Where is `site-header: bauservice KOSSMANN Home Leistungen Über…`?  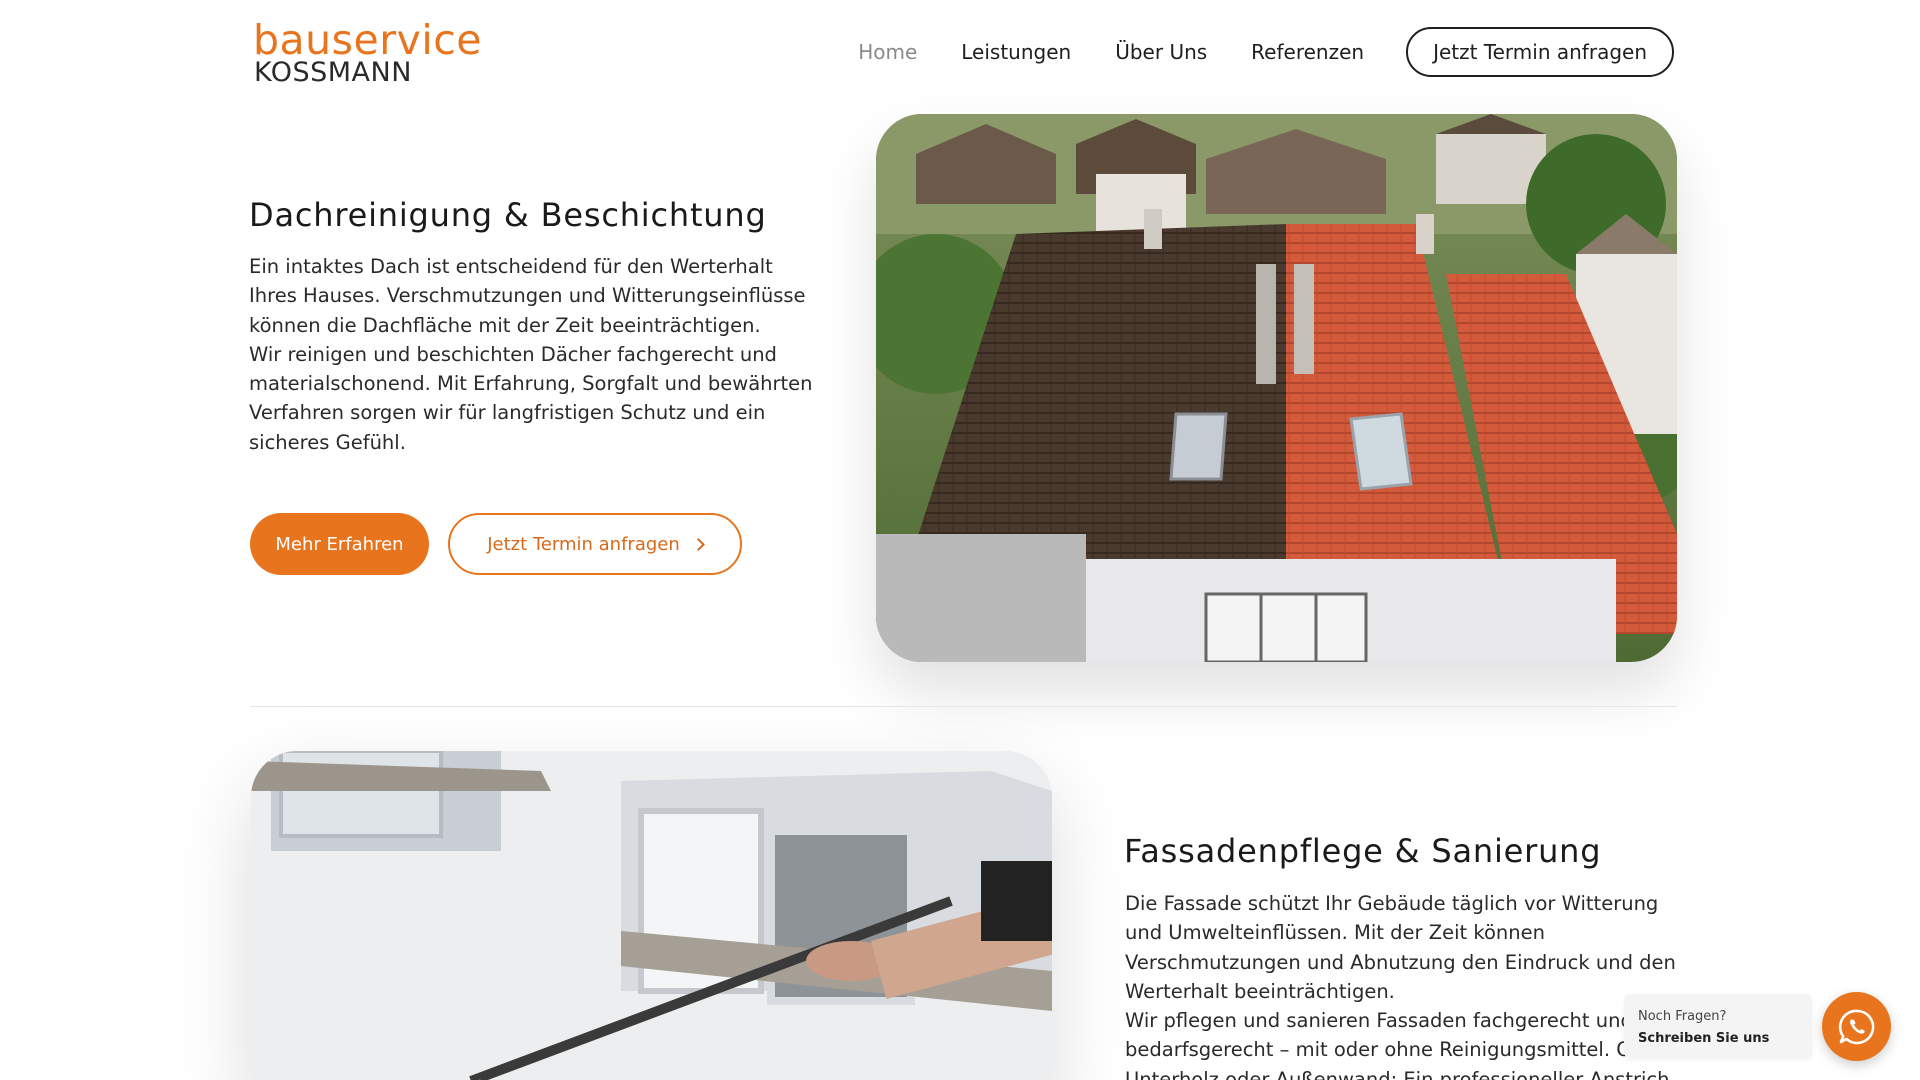
site-header: bauservice KOSSMANN Home Leistungen Über… is located at coordinates (960, 52).